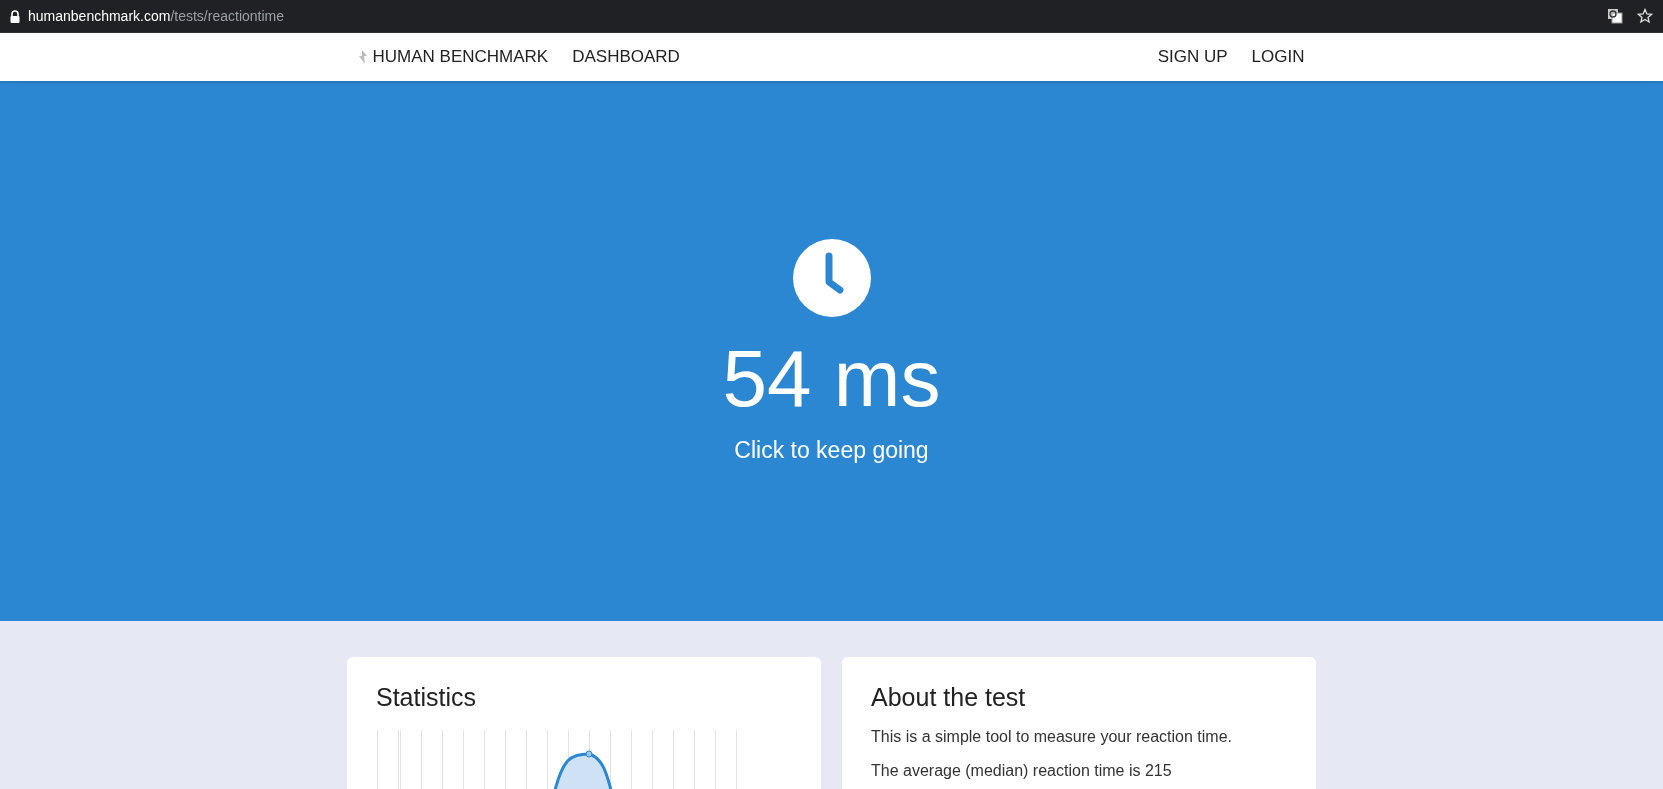  What do you see at coordinates (1615, 16) in the screenshot?
I see `translate-icon` at bounding box center [1615, 16].